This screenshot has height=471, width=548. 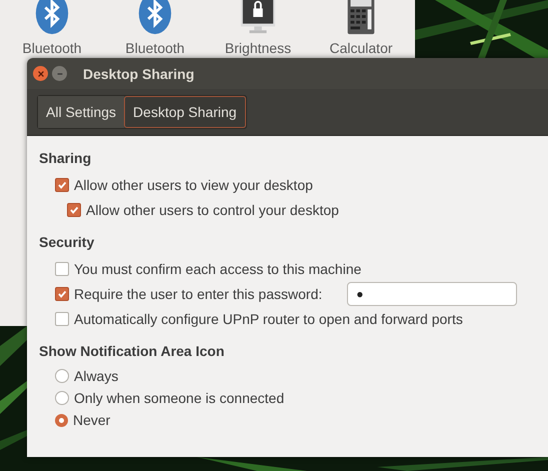 I want to click on breadcrumb-button: Desktop Sharing, so click(x=185, y=112).